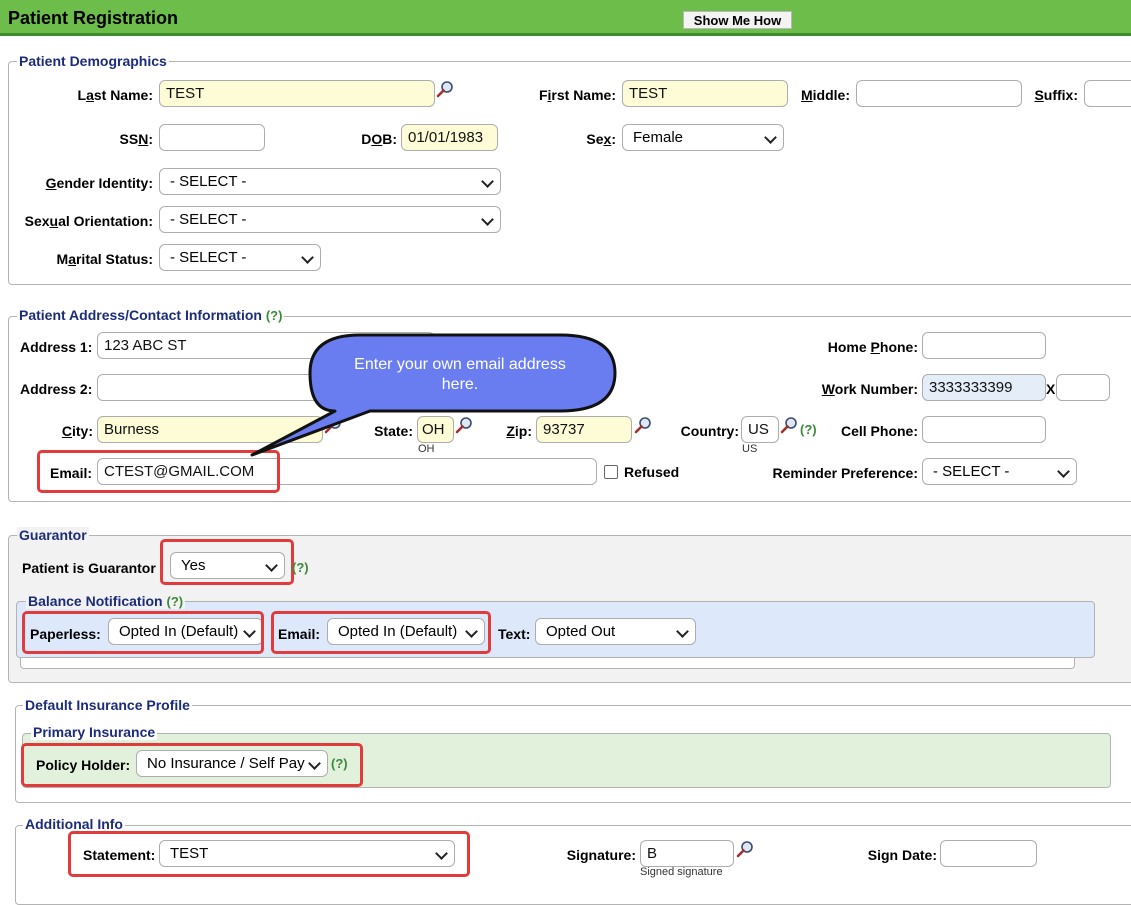 Image resolution: width=1131 pixels, height=905 pixels. What do you see at coordinates (449, 137) in the screenshot?
I see `dob-input` at bounding box center [449, 137].